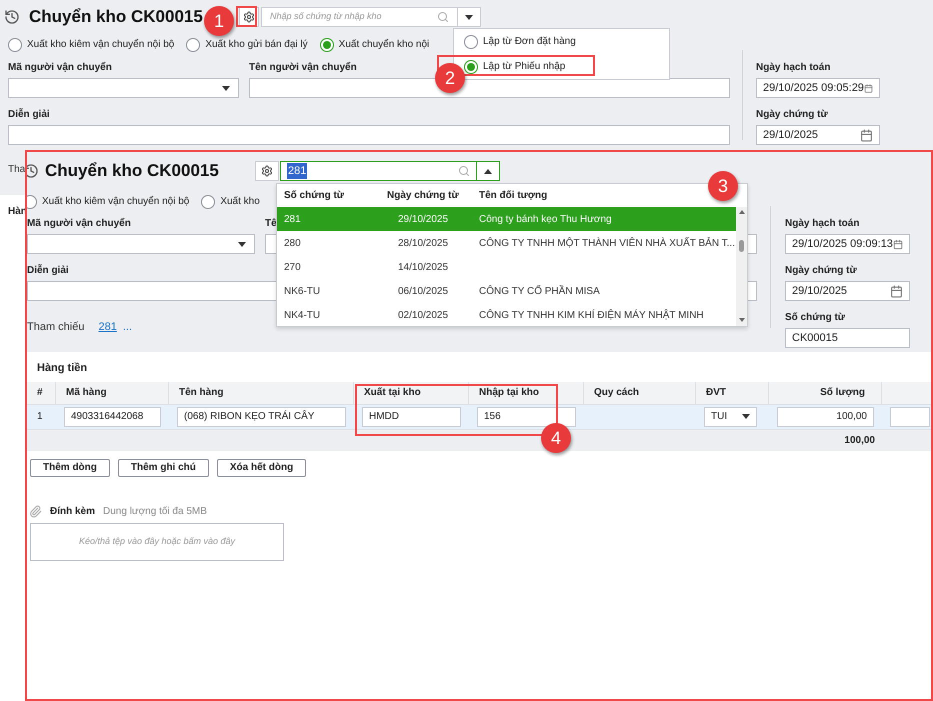 The width and height of the screenshot is (933, 701). Describe the element at coordinates (314, 196) in the screenshot. I see `column-header: Số chứng từ` at that location.